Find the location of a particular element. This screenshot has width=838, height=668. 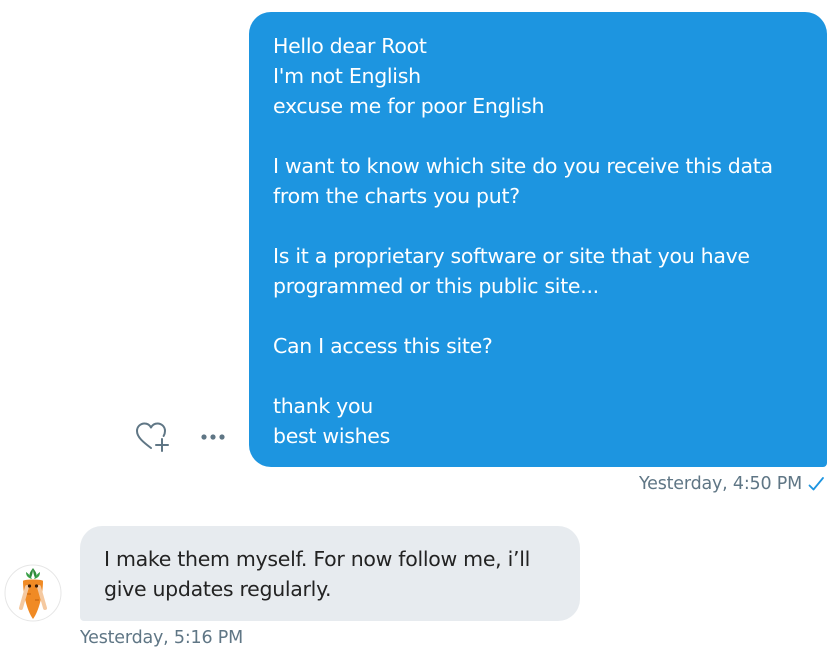

more-options-button is located at coordinates (214, 437).